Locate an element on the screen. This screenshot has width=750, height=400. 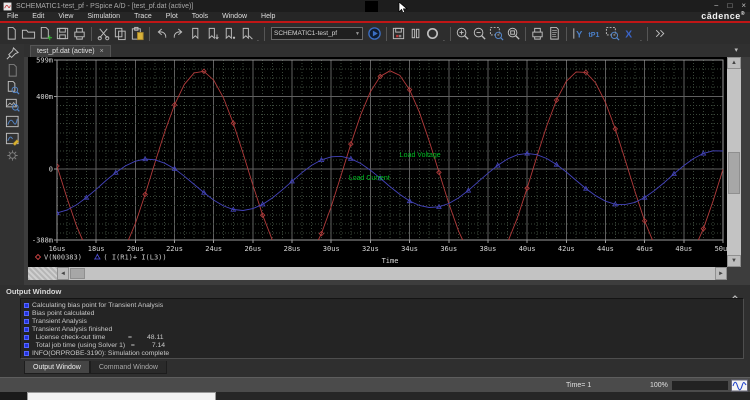
measure-icon: tP1 is located at coordinates (593, 35).